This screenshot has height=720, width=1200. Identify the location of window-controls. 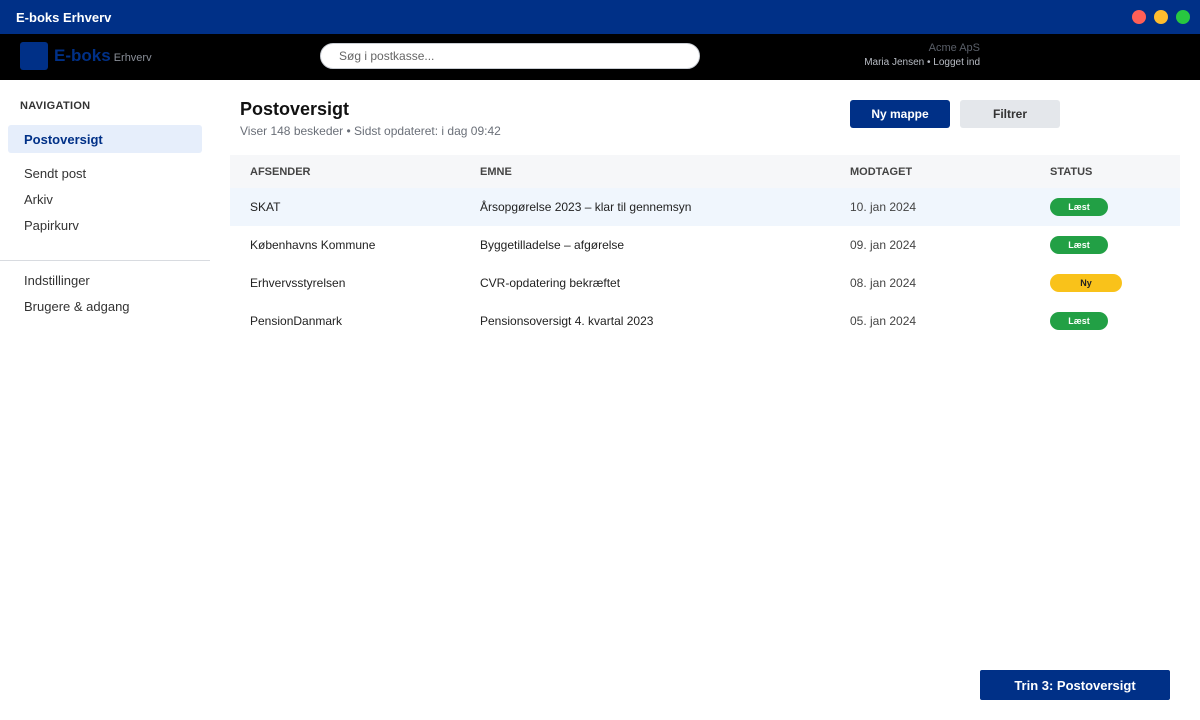
(1161, 17).